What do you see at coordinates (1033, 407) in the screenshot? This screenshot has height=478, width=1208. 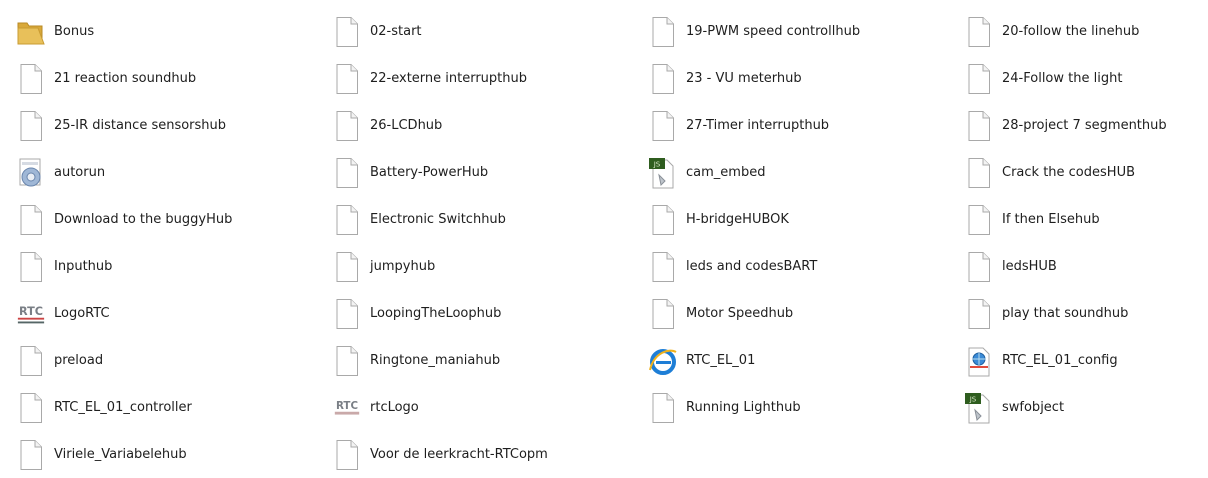 I see `file-name: swfobject` at bounding box center [1033, 407].